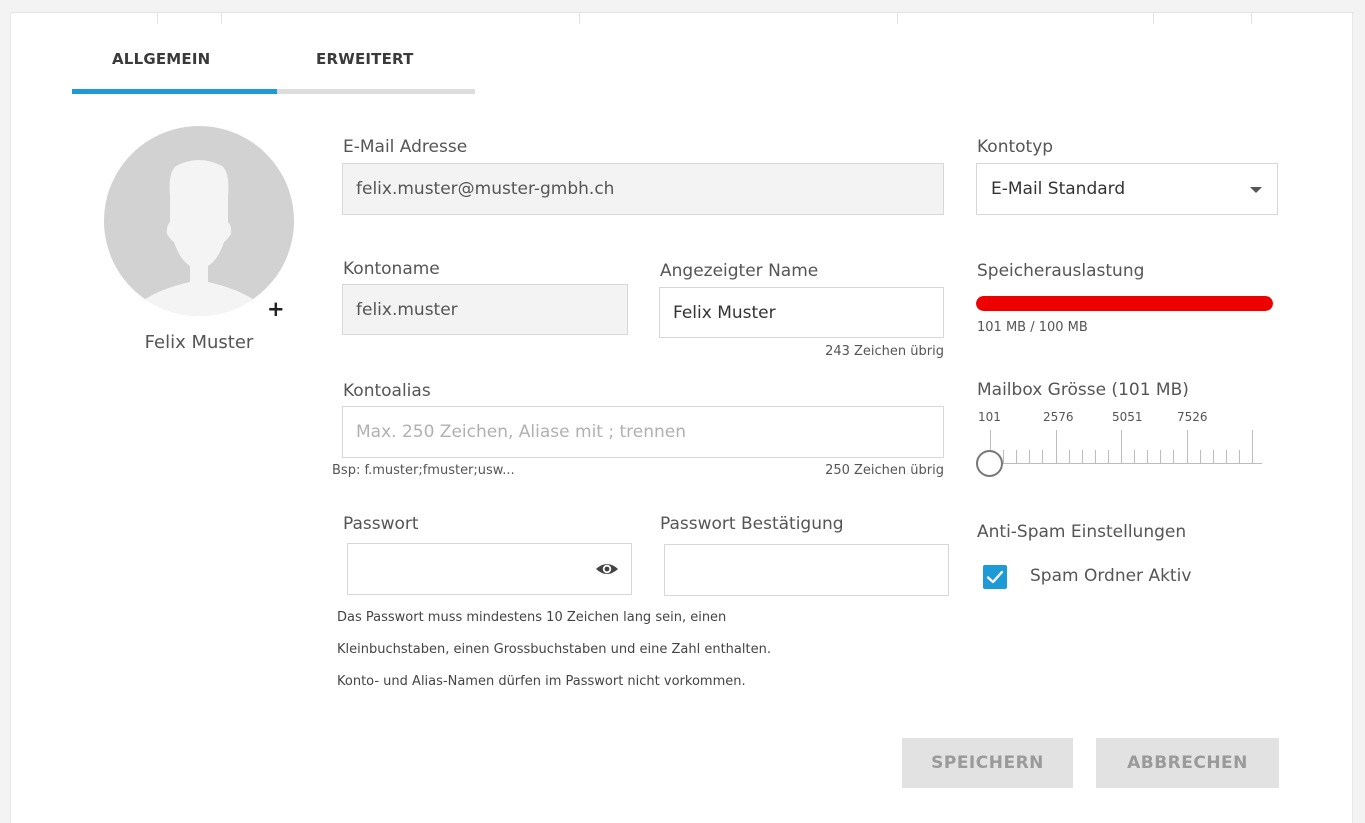 Image resolution: width=1365 pixels, height=823 pixels. Describe the element at coordinates (989, 417) in the screenshot. I see `slider-tick-label: 101` at that location.